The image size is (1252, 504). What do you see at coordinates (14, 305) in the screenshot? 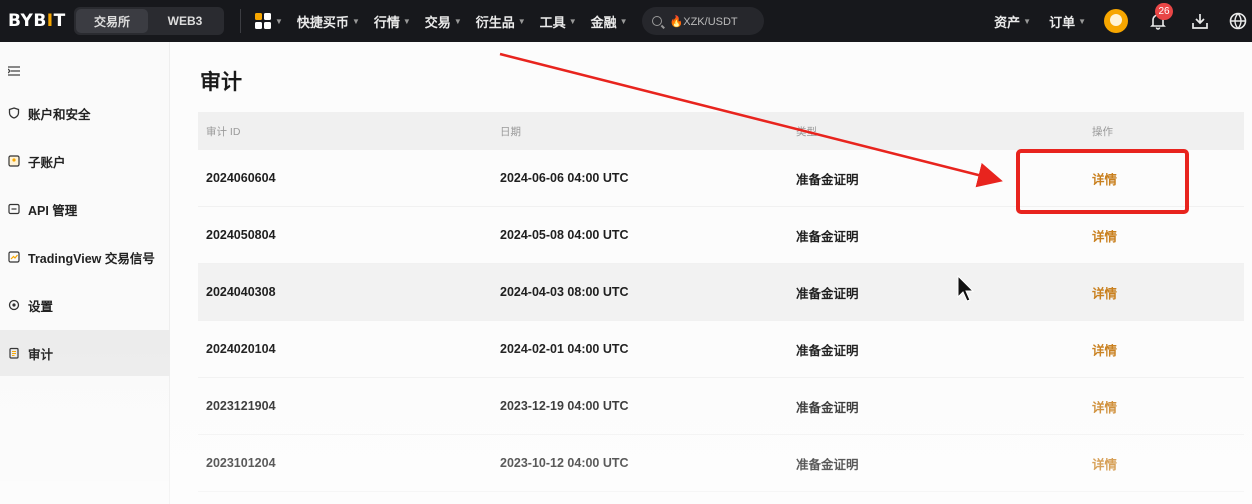
I see `gear-icon` at bounding box center [14, 305].